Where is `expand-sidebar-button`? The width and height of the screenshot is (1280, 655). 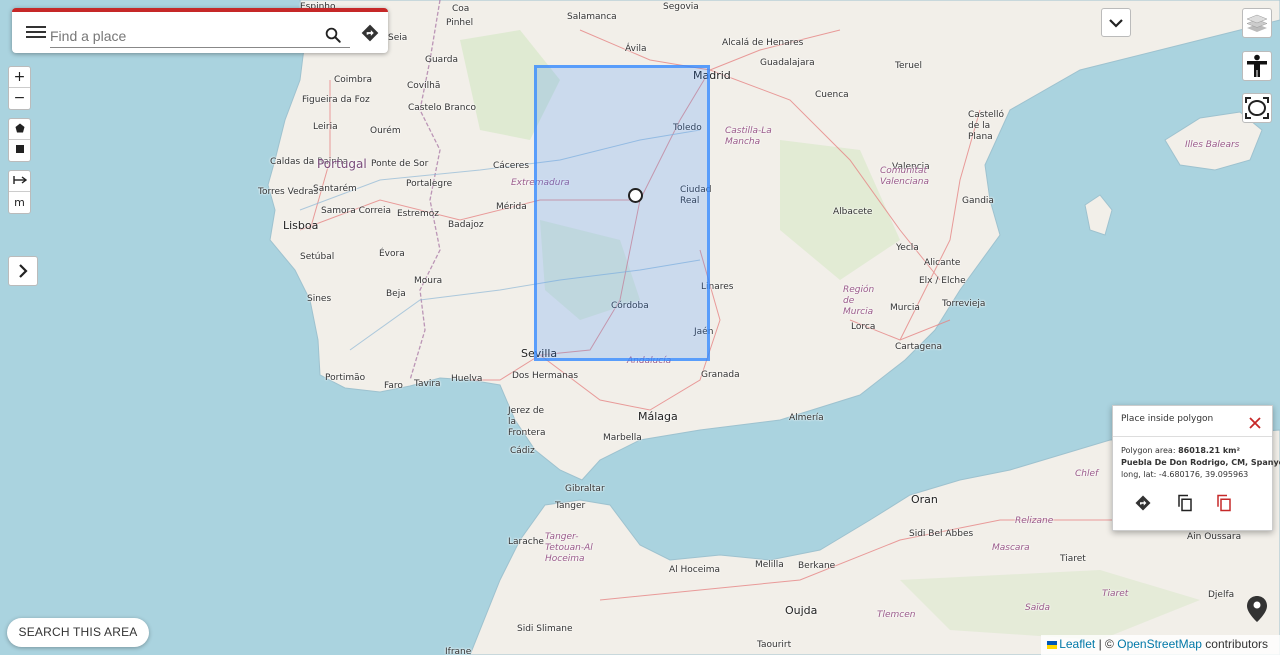
expand-sidebar-button is located at coordinates (23, 271).